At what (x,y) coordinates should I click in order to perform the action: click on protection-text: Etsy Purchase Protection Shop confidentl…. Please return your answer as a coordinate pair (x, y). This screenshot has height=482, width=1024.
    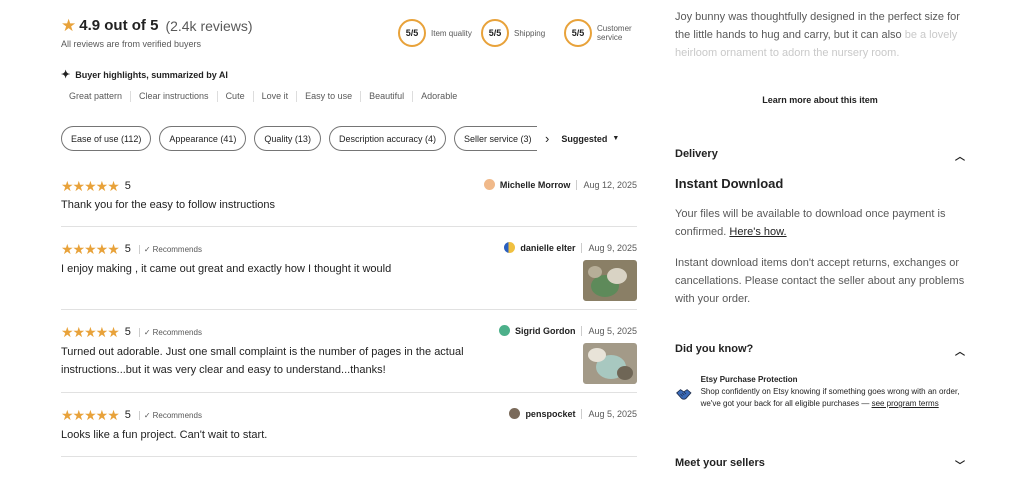
    Looking at the image, I should click on (838, 392).